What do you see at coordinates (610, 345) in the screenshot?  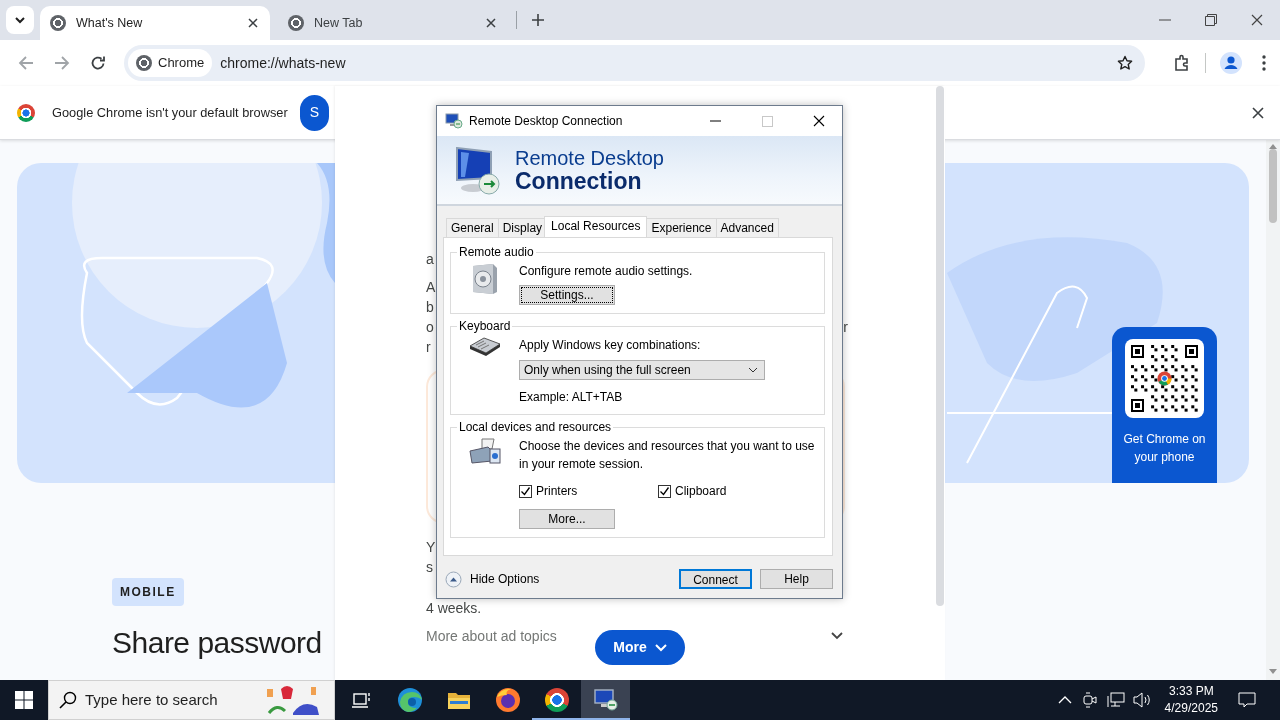 I see `field-label: Apply Windows key combinations:` at bounding box center [610, 345].